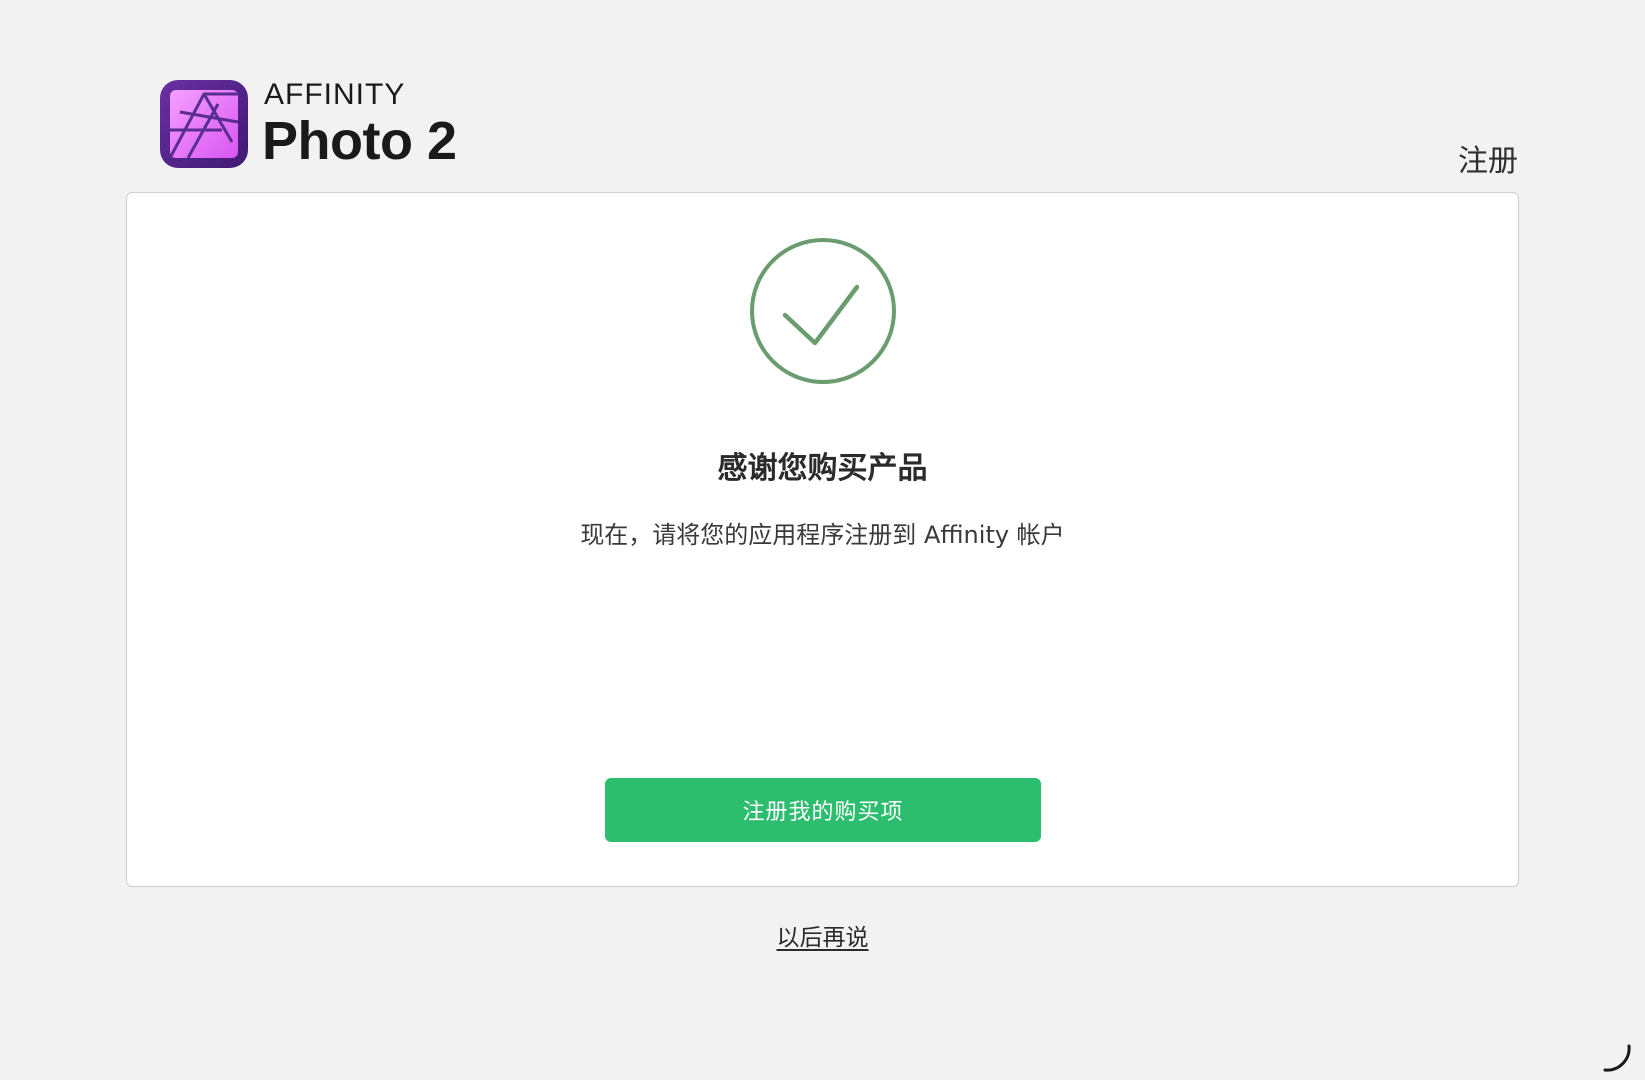  I want to click on app-logo: AFFINITY Photo 2, so click(308, 124).